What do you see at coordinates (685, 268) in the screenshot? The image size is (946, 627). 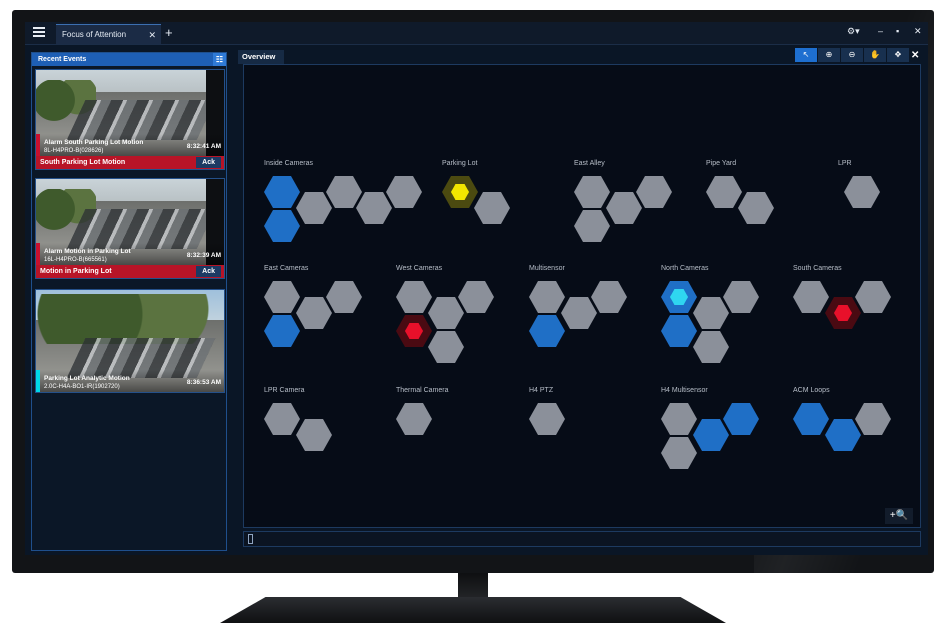 I see `camera-group-label: North Cameras` at bounding box center [685, 268].